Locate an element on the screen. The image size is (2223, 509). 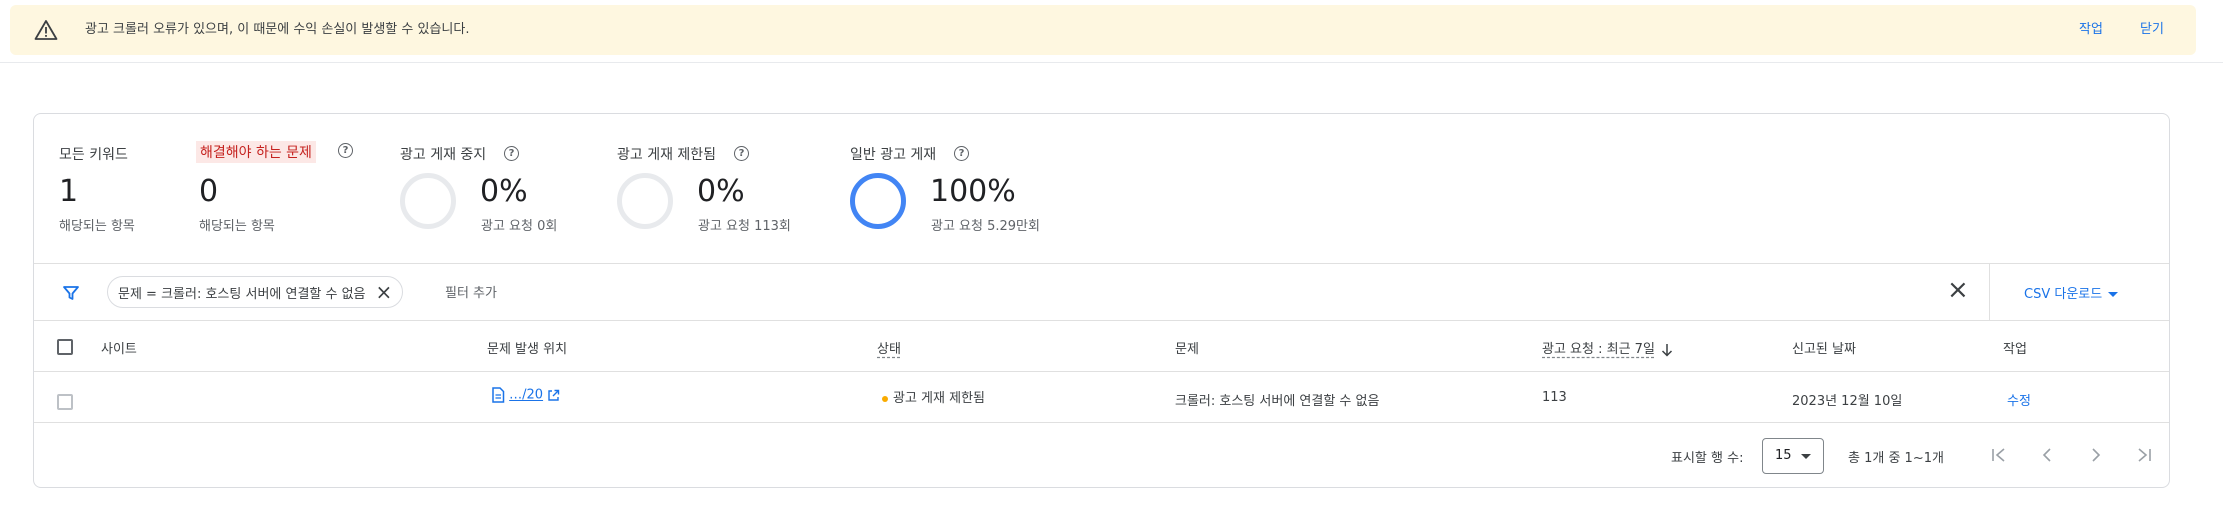
csv-download-label: CSV 다운로드 is located at coordinates (2063, 294).